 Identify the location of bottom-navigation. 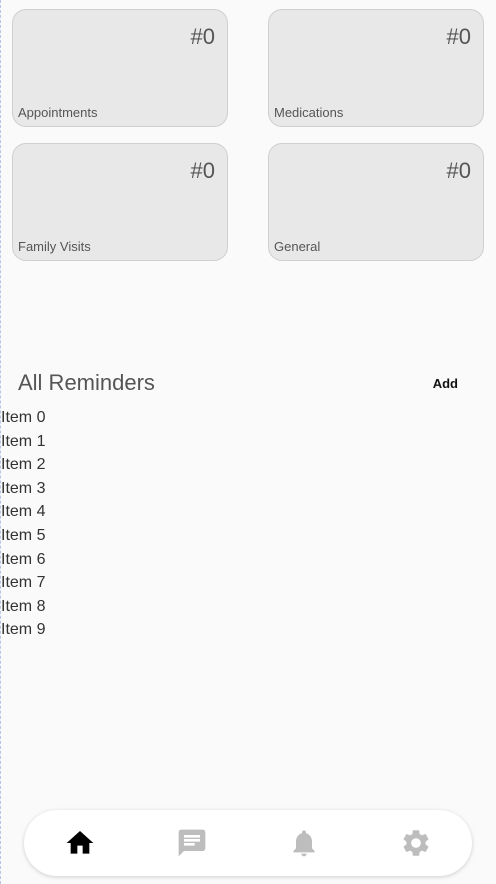
(248, 843).